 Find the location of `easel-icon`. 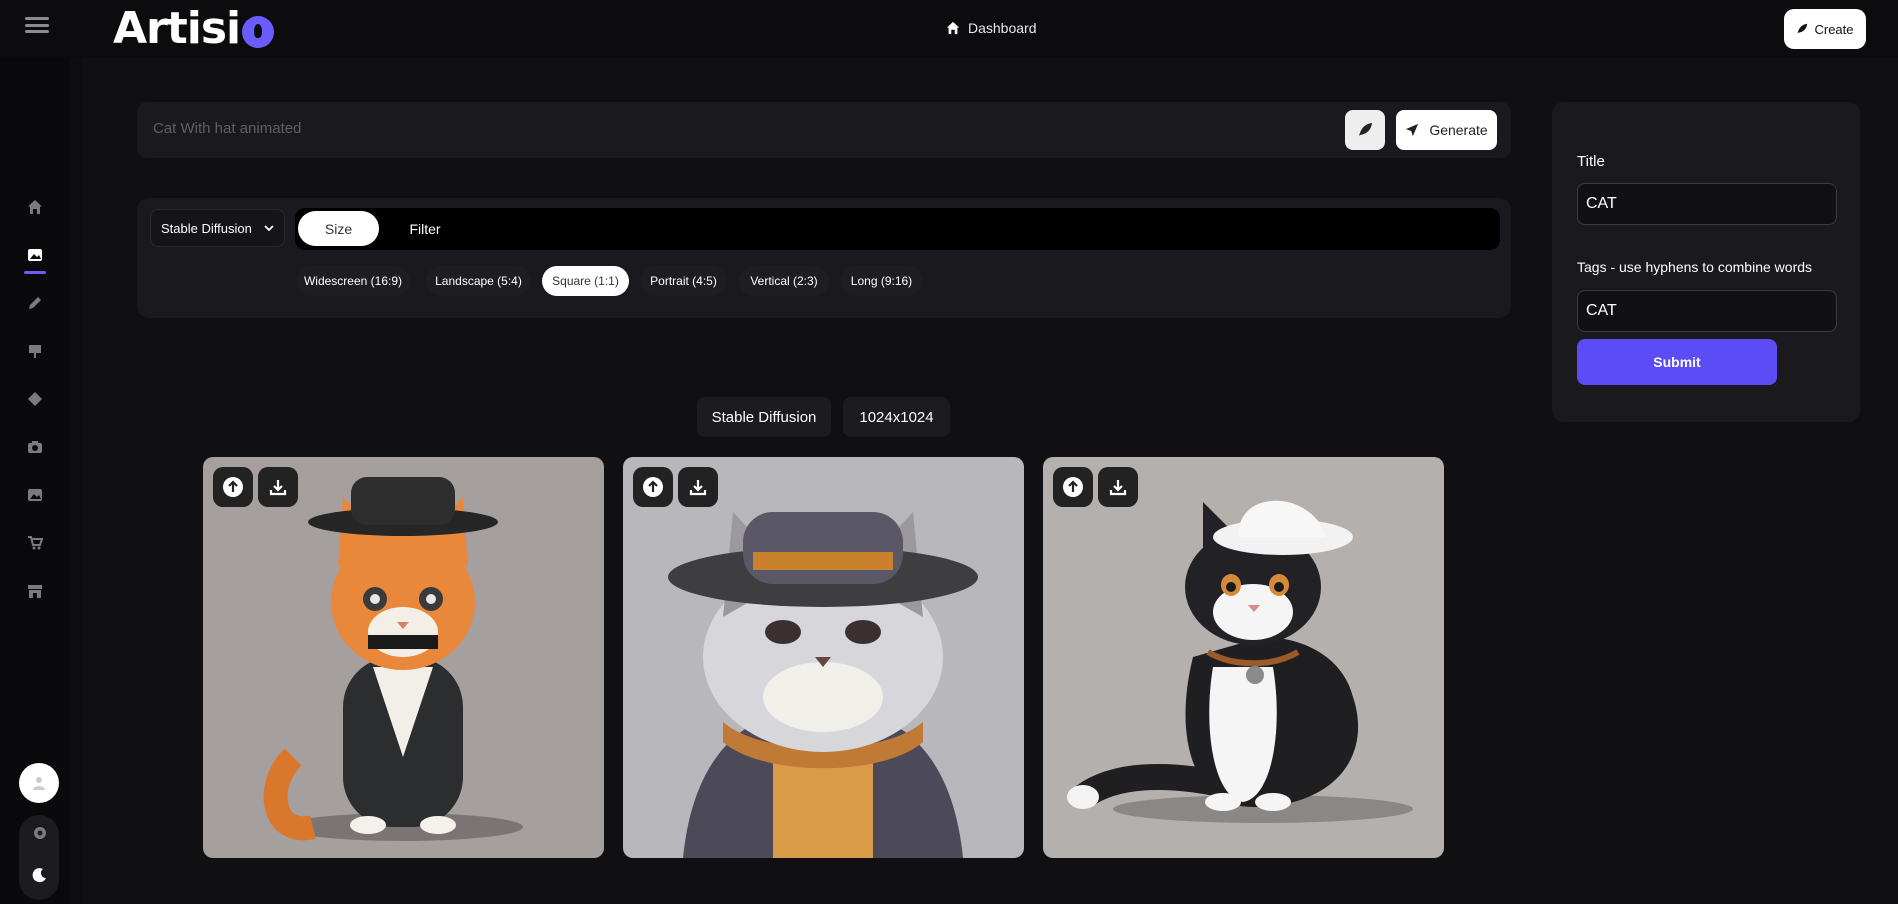

easel-icon is located at coordinates (35, 351).